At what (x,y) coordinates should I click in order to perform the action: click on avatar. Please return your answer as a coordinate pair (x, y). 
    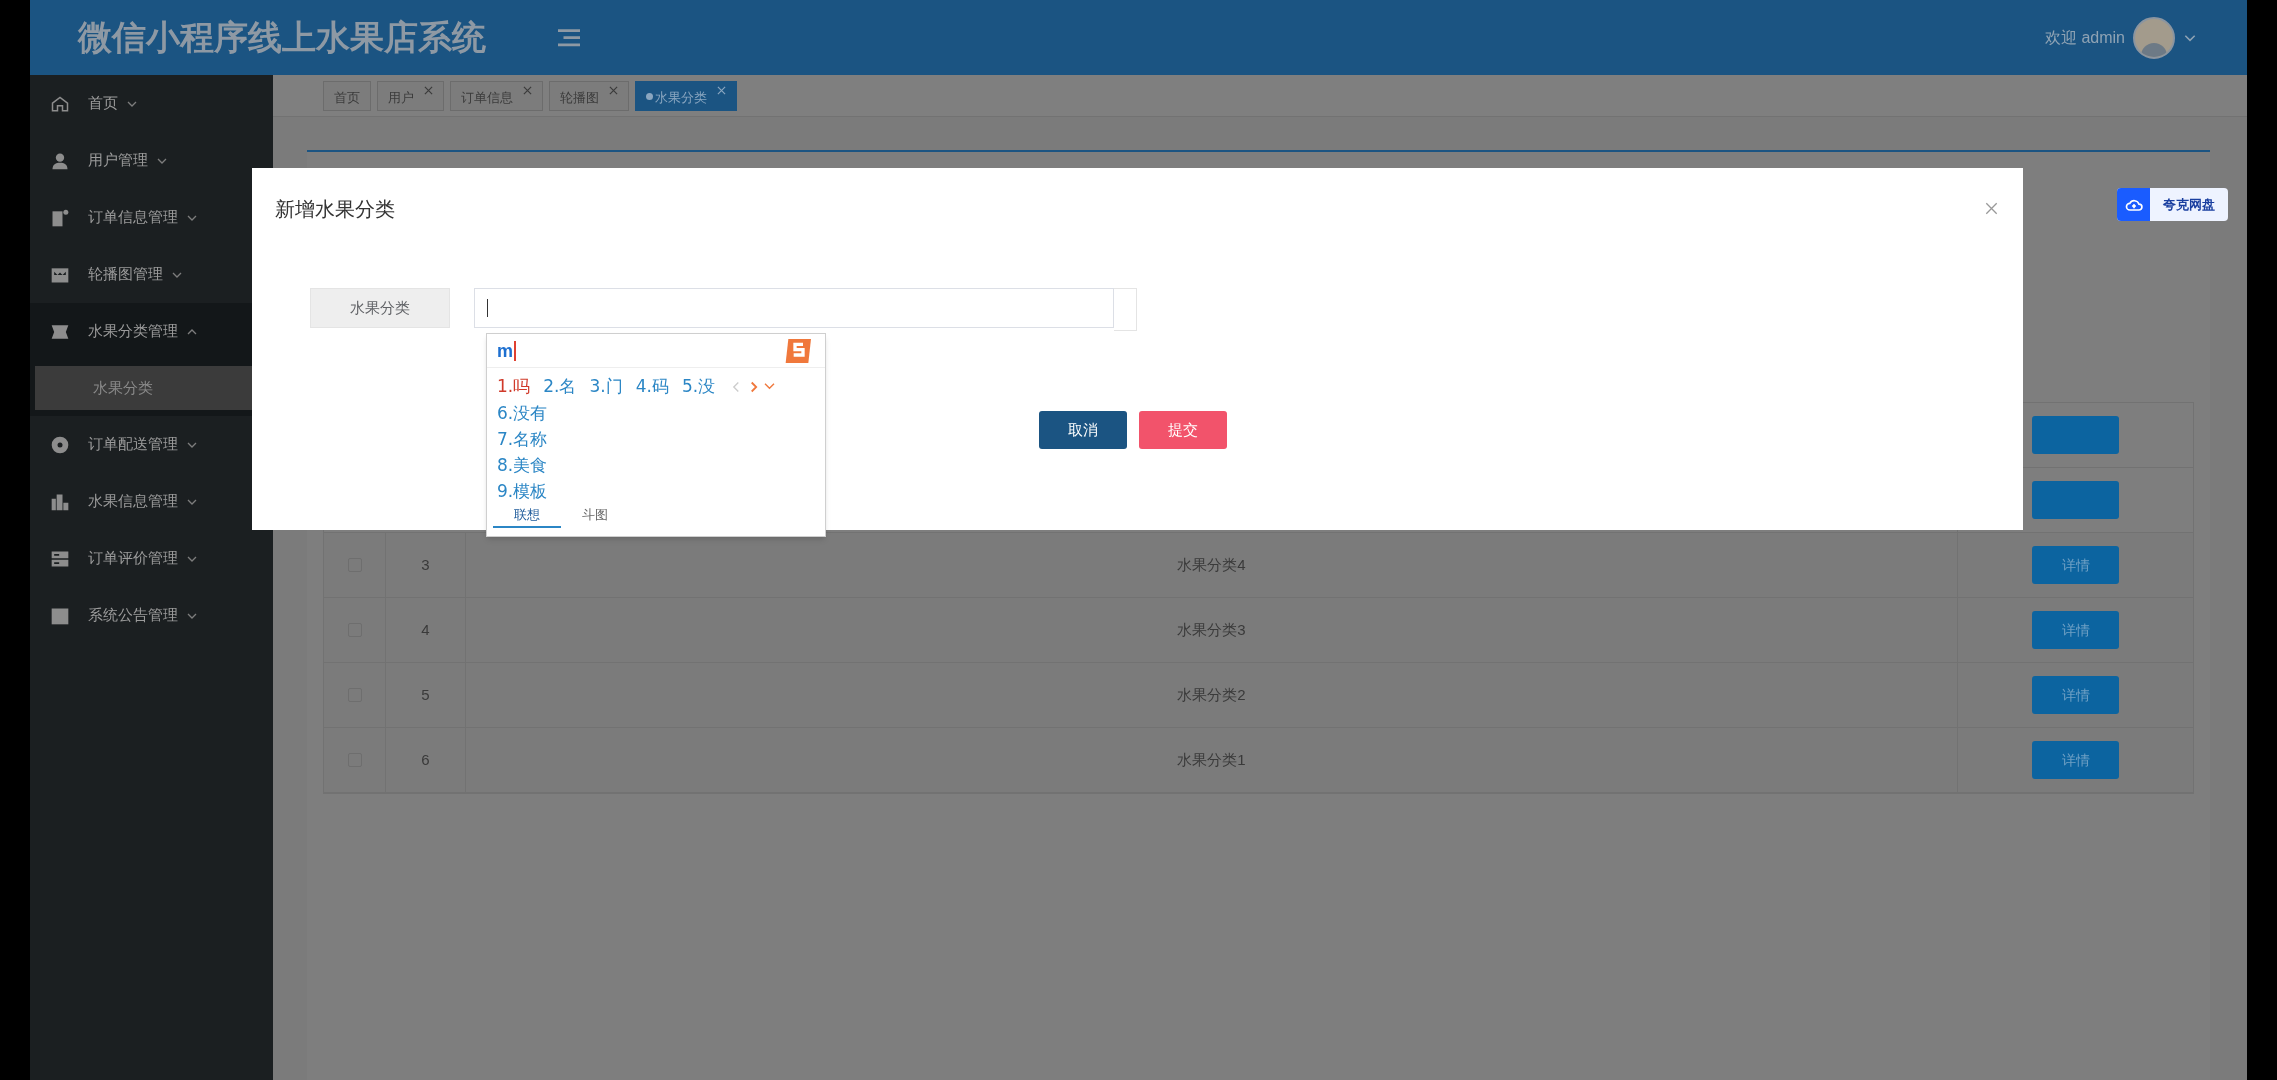
    Looking at the image, I should click on (2154, 37).